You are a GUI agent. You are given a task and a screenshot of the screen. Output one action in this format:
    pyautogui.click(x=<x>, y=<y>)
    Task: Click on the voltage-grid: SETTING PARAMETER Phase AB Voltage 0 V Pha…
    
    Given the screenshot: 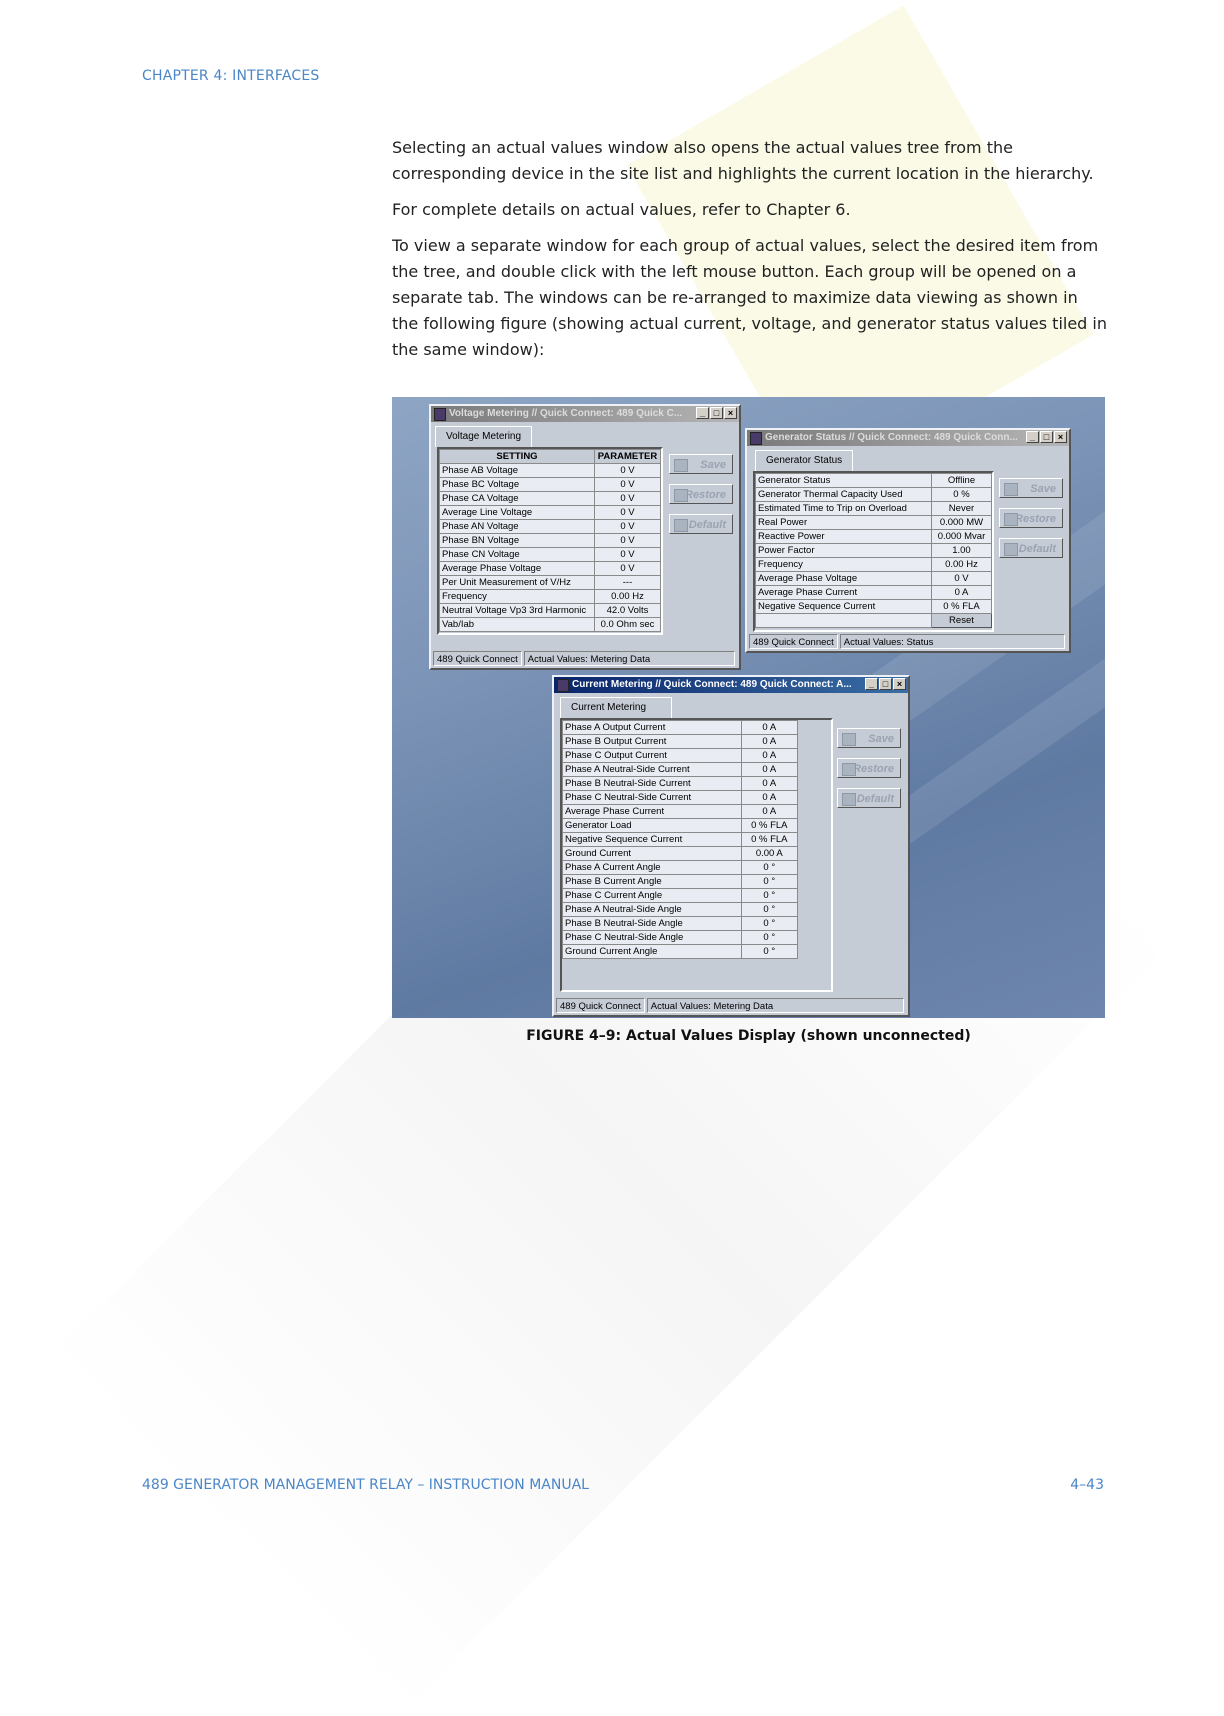 What is the action you would take?
    pyautogui.click(x=550, y=541)
    